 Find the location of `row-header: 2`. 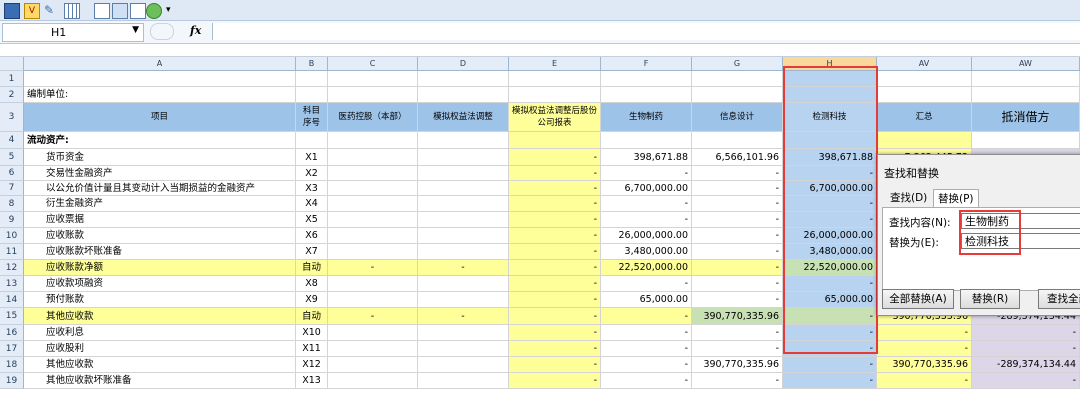

row-header: 2 is located at coordinates (12, 95).